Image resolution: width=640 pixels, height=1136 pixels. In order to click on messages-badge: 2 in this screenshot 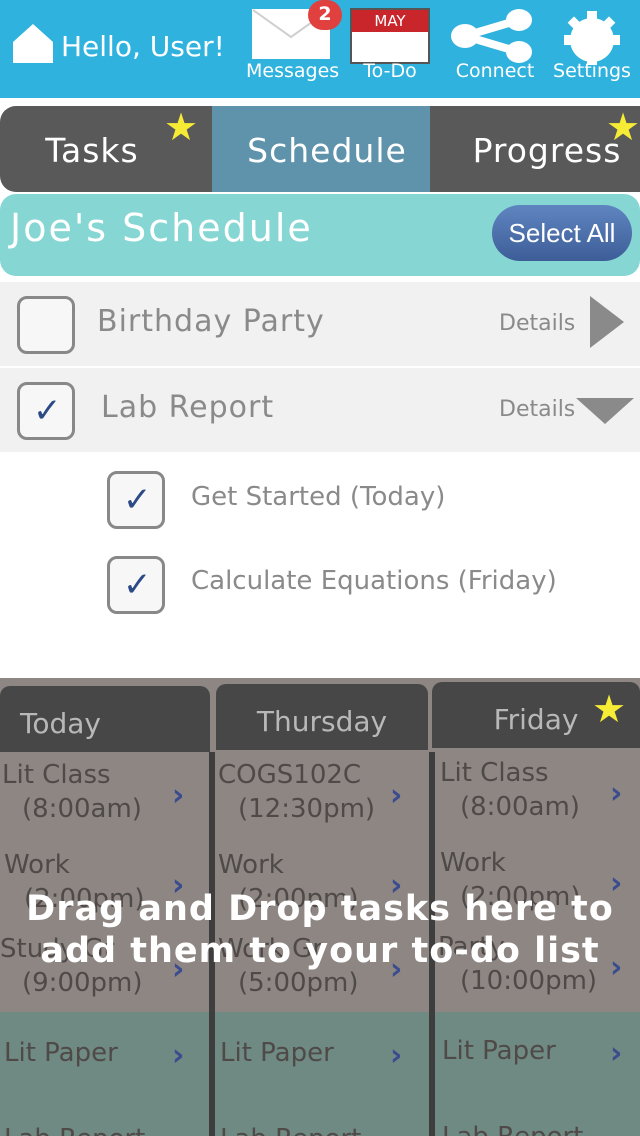, I will do `click(325, 15)`.